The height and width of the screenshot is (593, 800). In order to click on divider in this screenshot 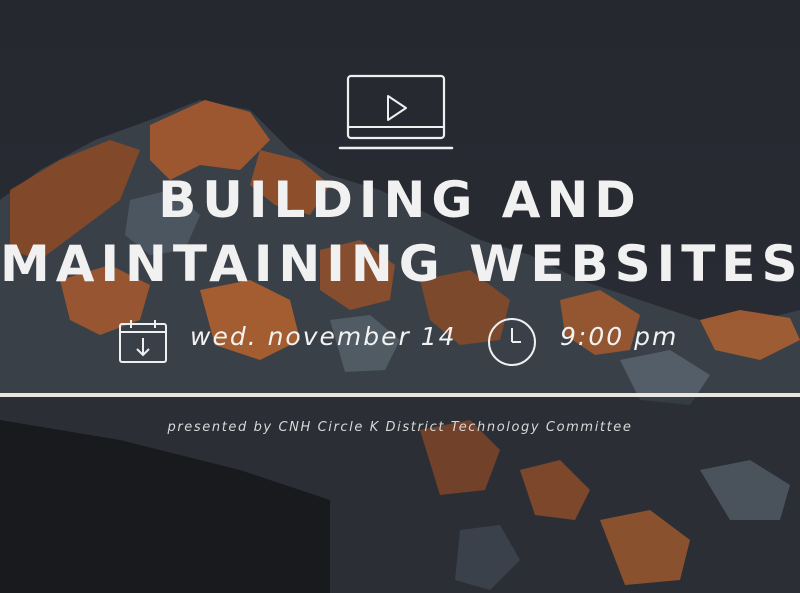, I will do `click(400, 395)`.